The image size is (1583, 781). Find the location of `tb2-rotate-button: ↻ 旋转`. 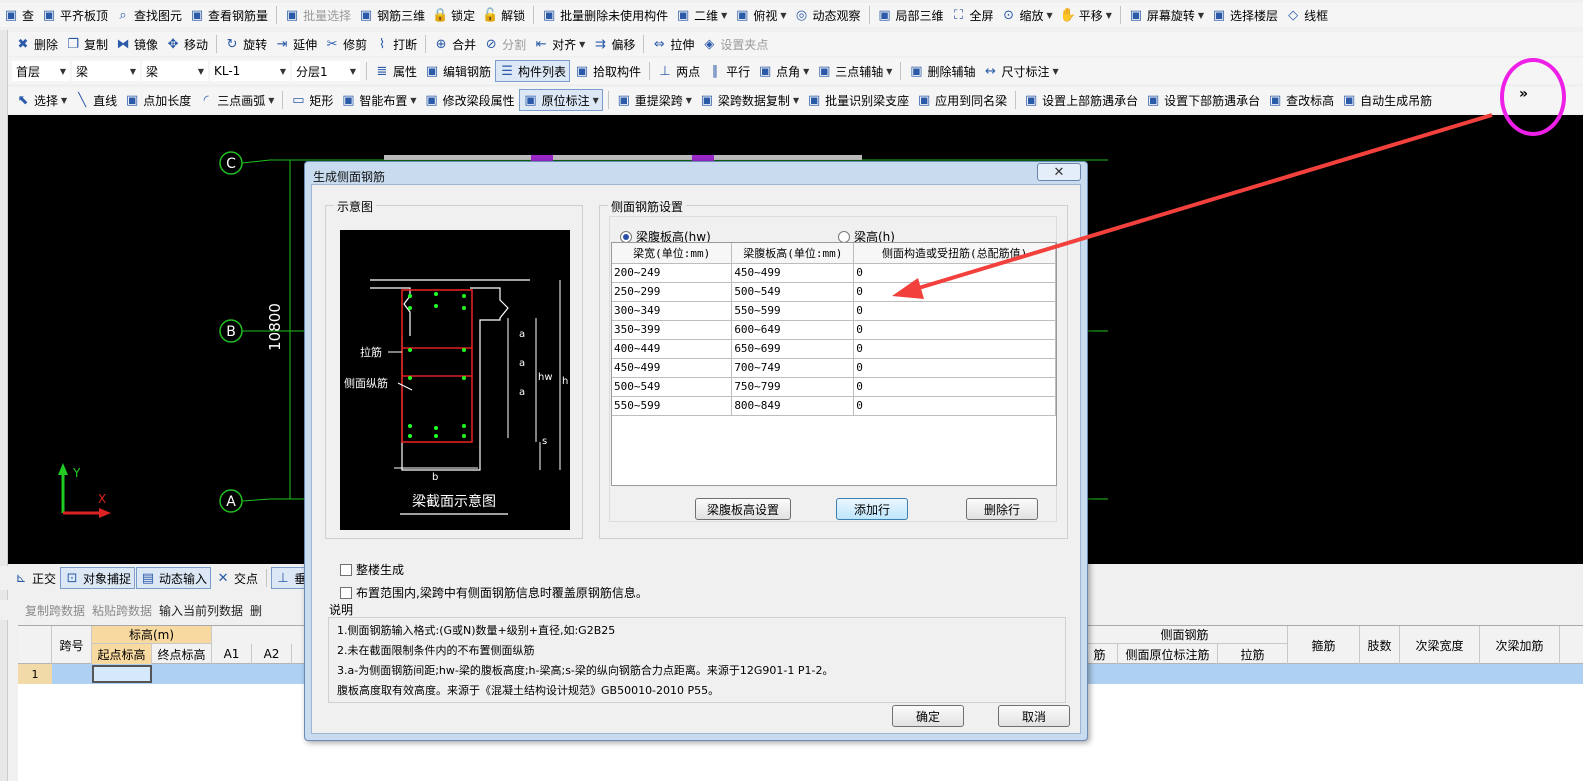

tb2-rotate-button: ↻ 旋转 is located at coordinates (245, 44).